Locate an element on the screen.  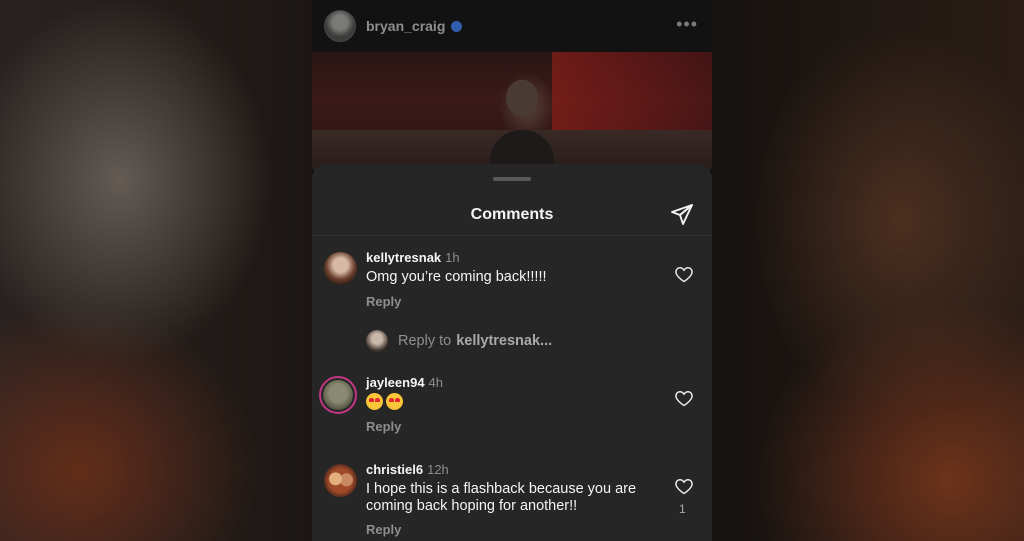
share-send-icon is located at coordinates (682, 214).